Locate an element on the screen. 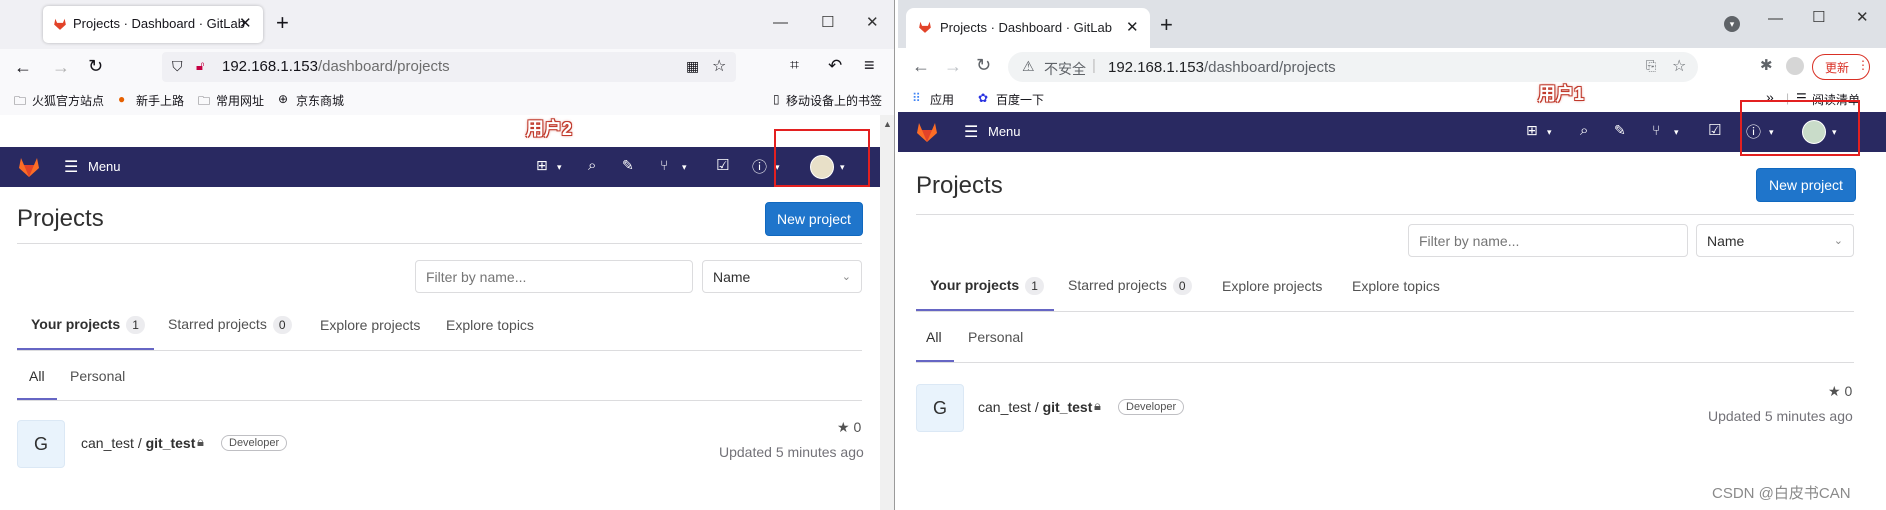 Image resolution: width=1886 pixels, height=510 pixels. baidu-paw-icon: ✿ is located at coordinates (983, 98).